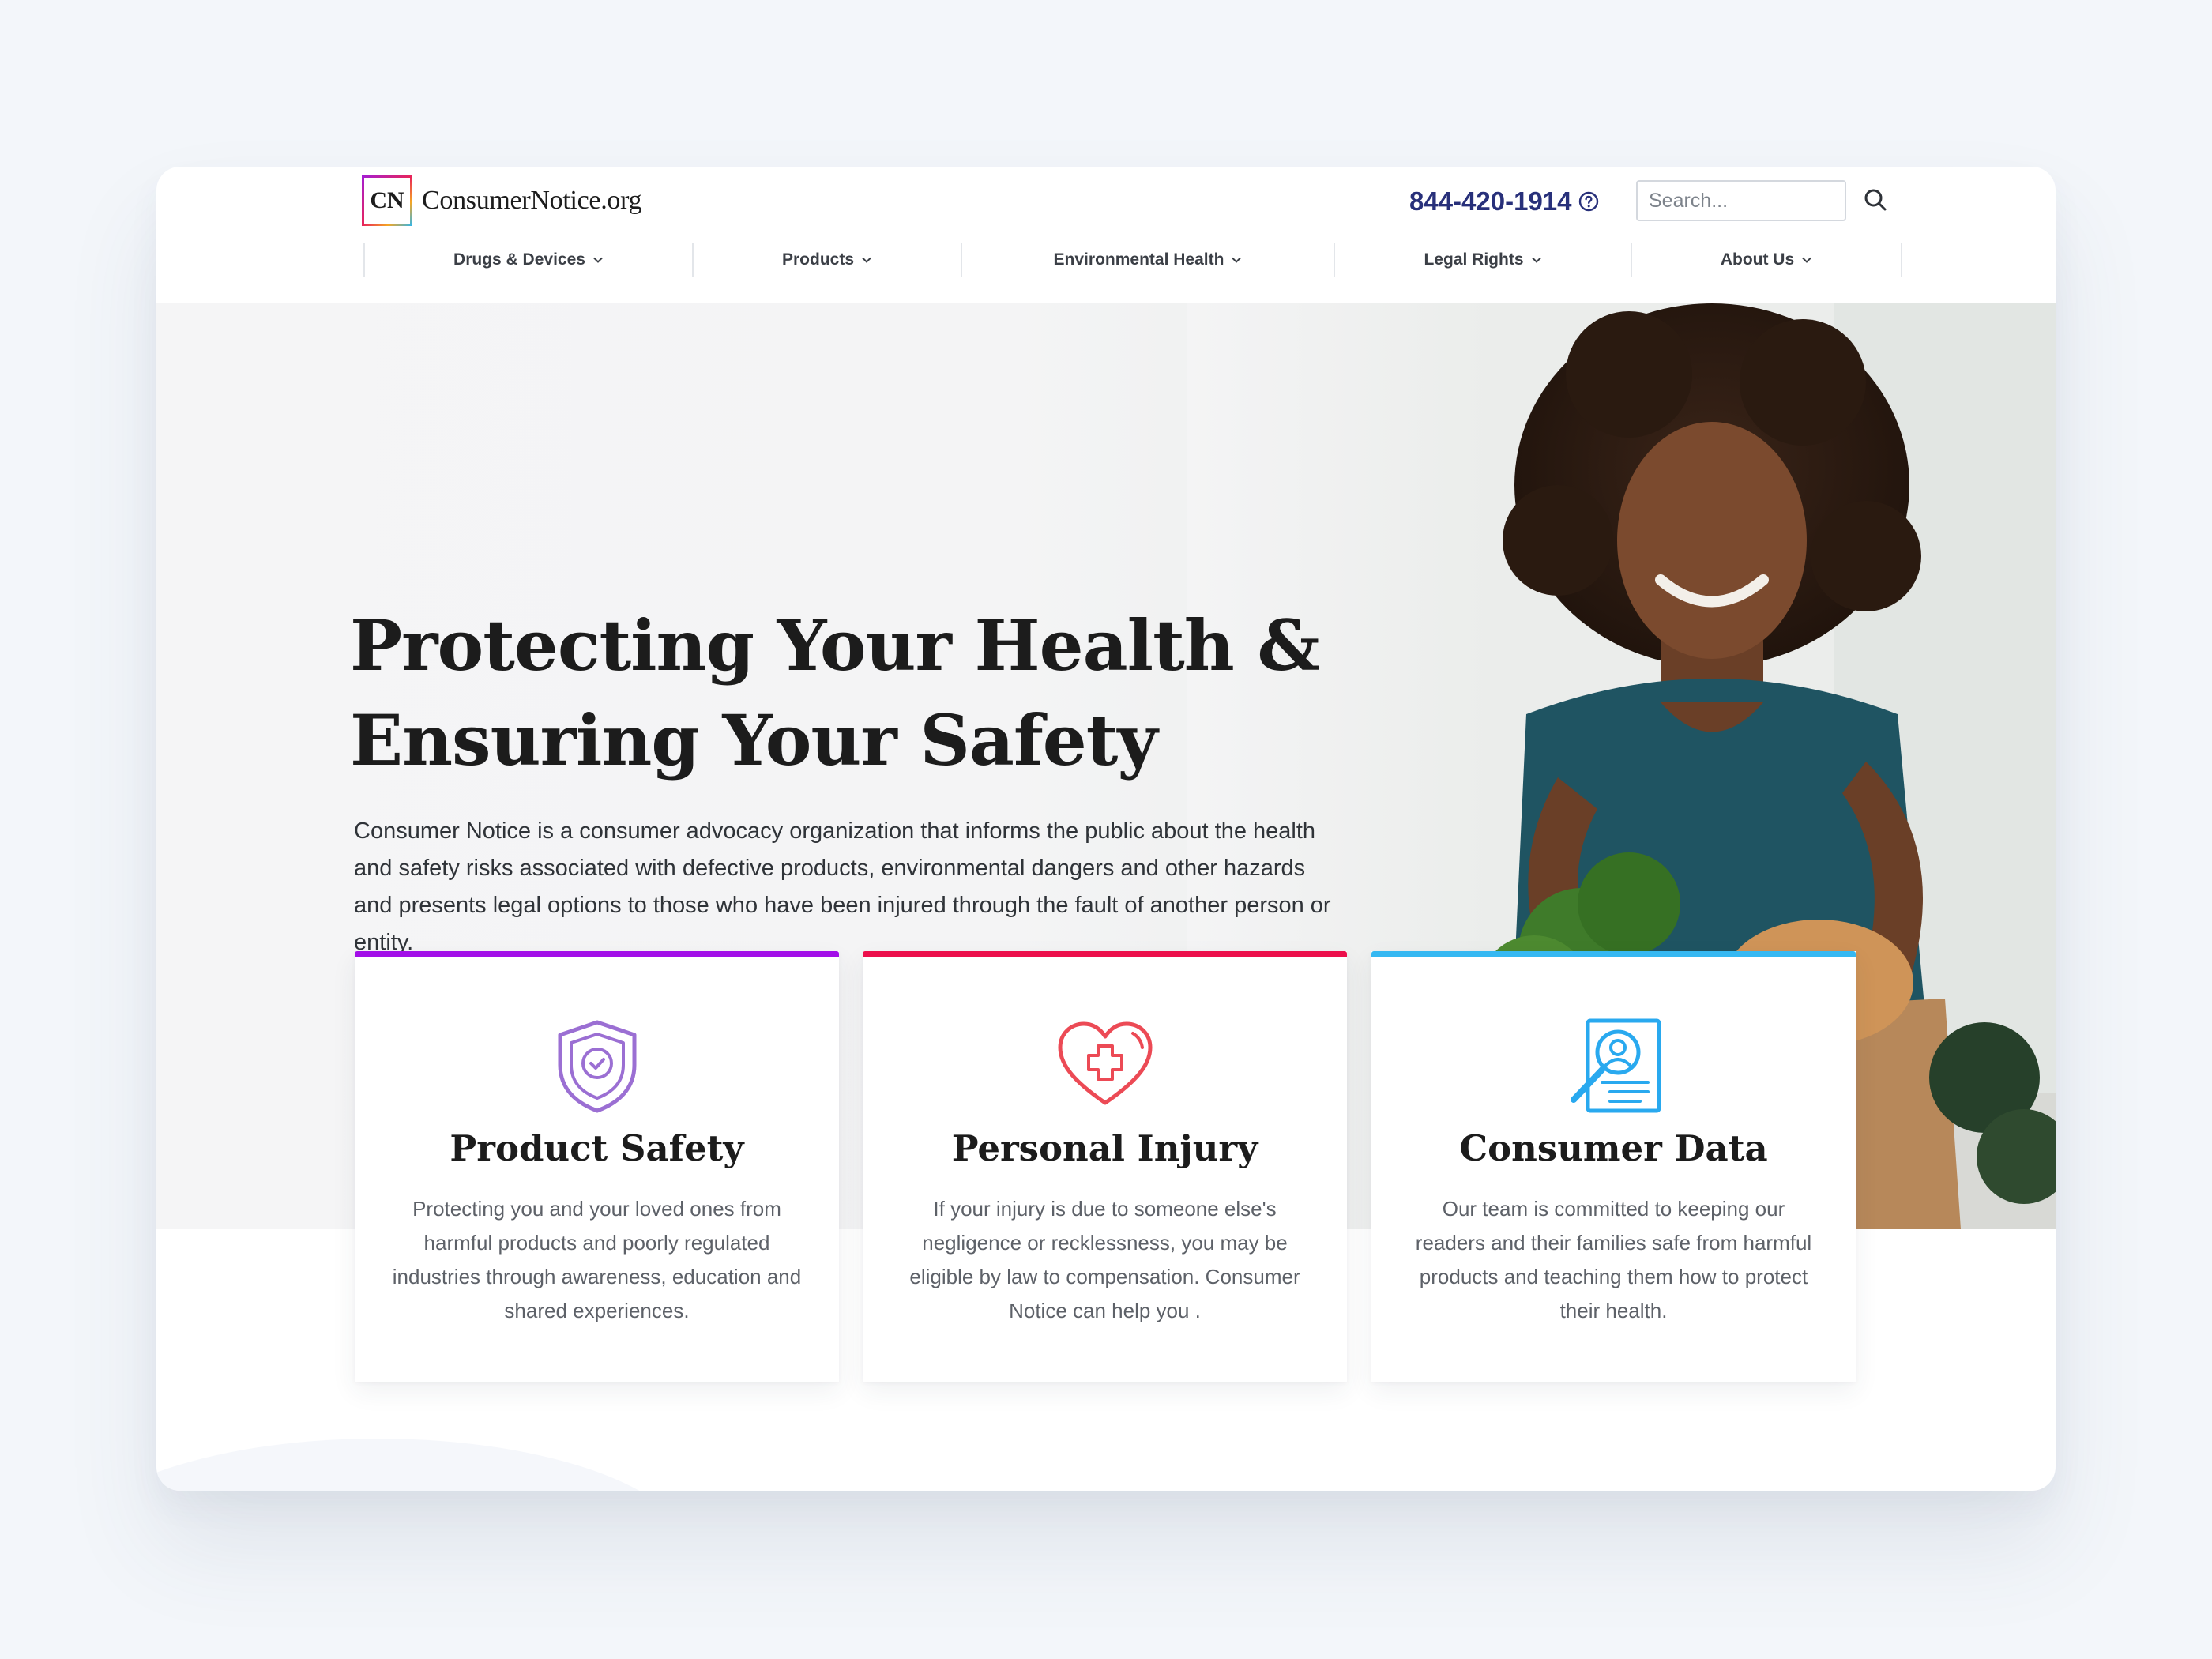 Image resolution: width=2212 pixels, height=1659 pixels. I want to click on search-button, so click(1876, 200).